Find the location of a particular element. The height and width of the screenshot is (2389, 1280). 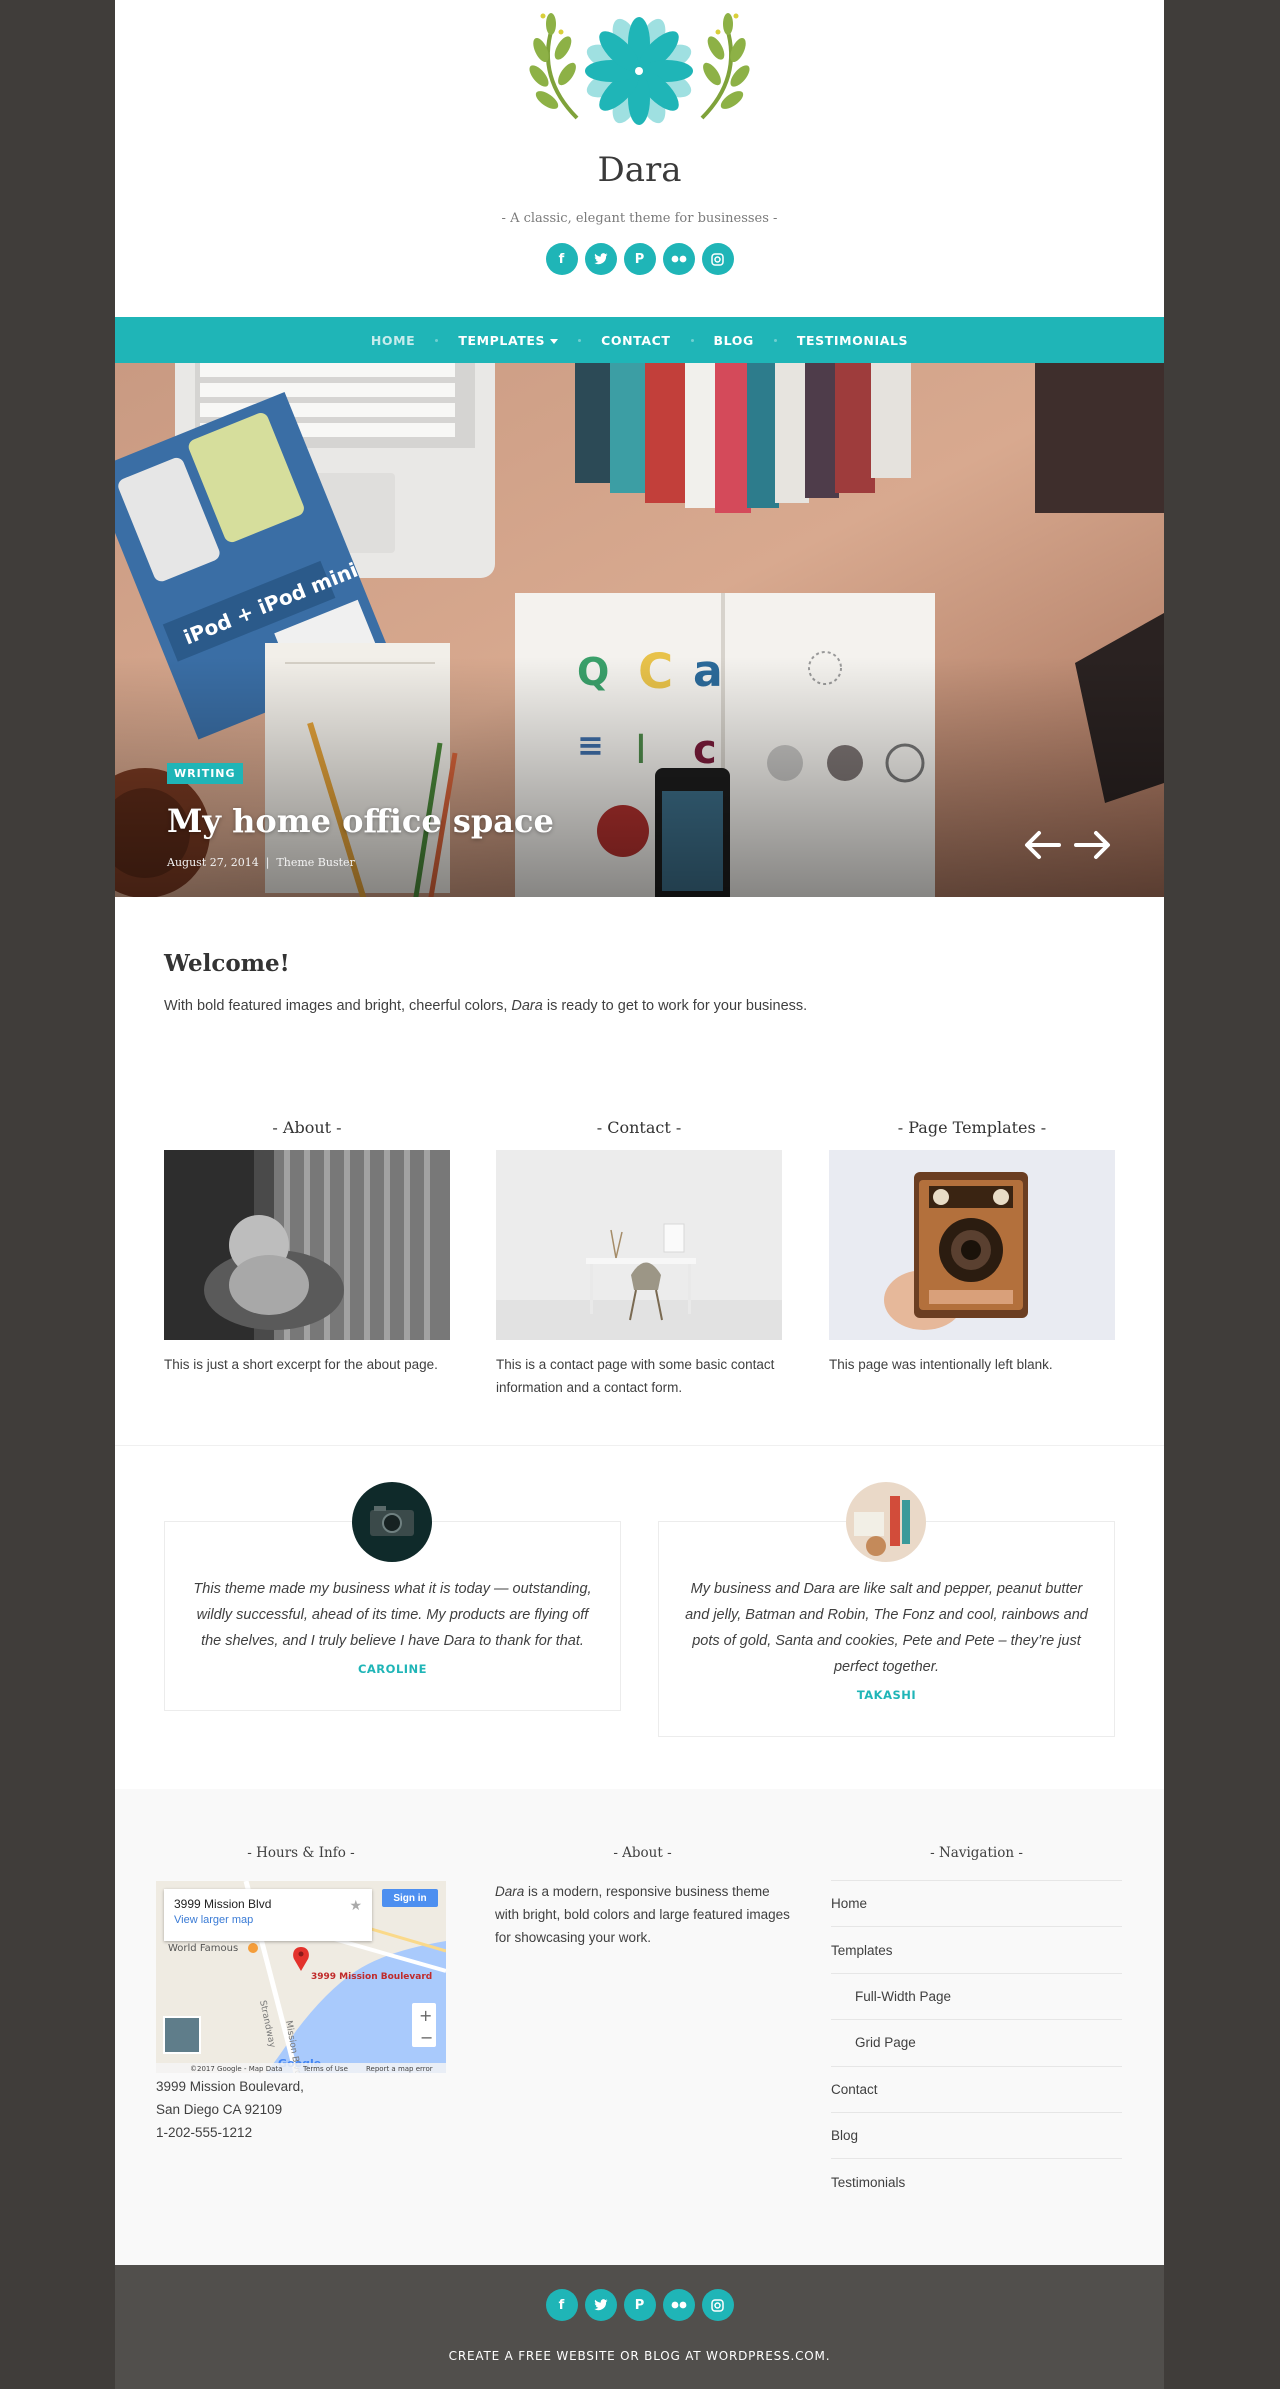

footer-nav-grid-page: Grid Page is located at coordinates (976, 2042).